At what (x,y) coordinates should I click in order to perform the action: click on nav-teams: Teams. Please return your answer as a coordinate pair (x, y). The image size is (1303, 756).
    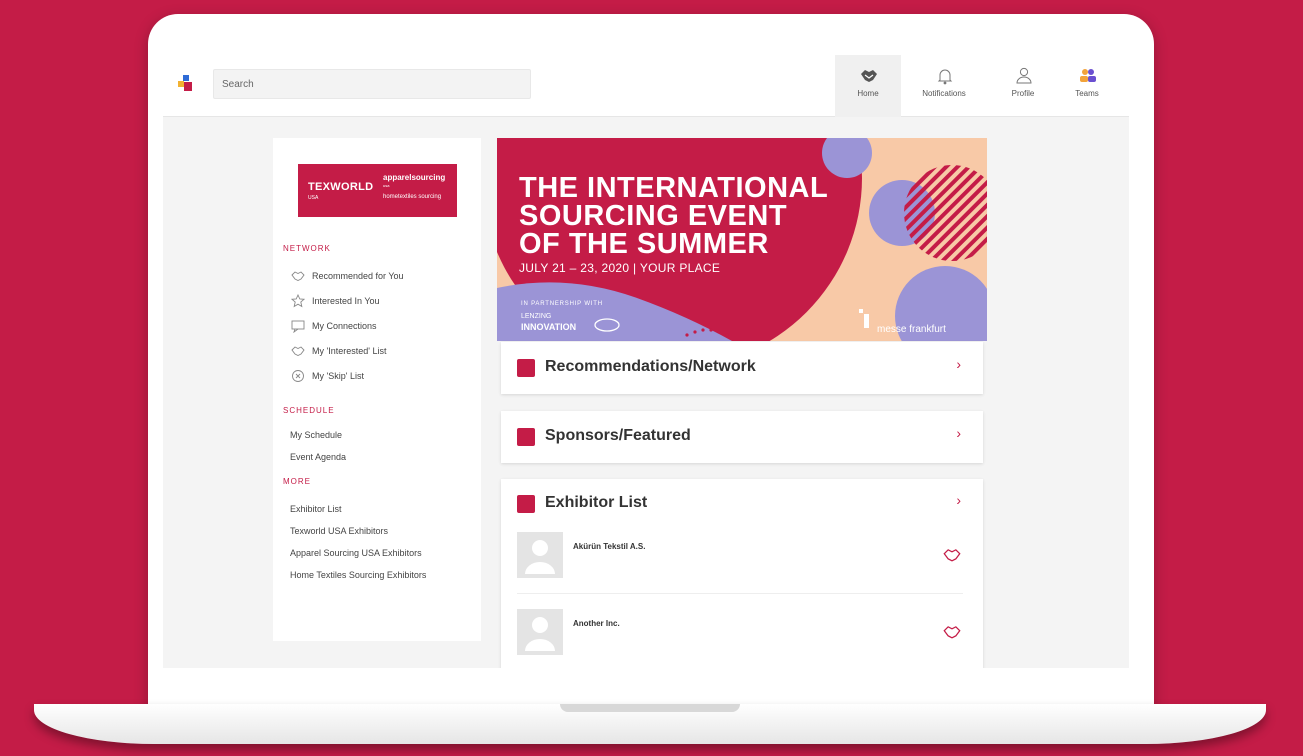
    Looking at the image, I should click on (1087, 86).